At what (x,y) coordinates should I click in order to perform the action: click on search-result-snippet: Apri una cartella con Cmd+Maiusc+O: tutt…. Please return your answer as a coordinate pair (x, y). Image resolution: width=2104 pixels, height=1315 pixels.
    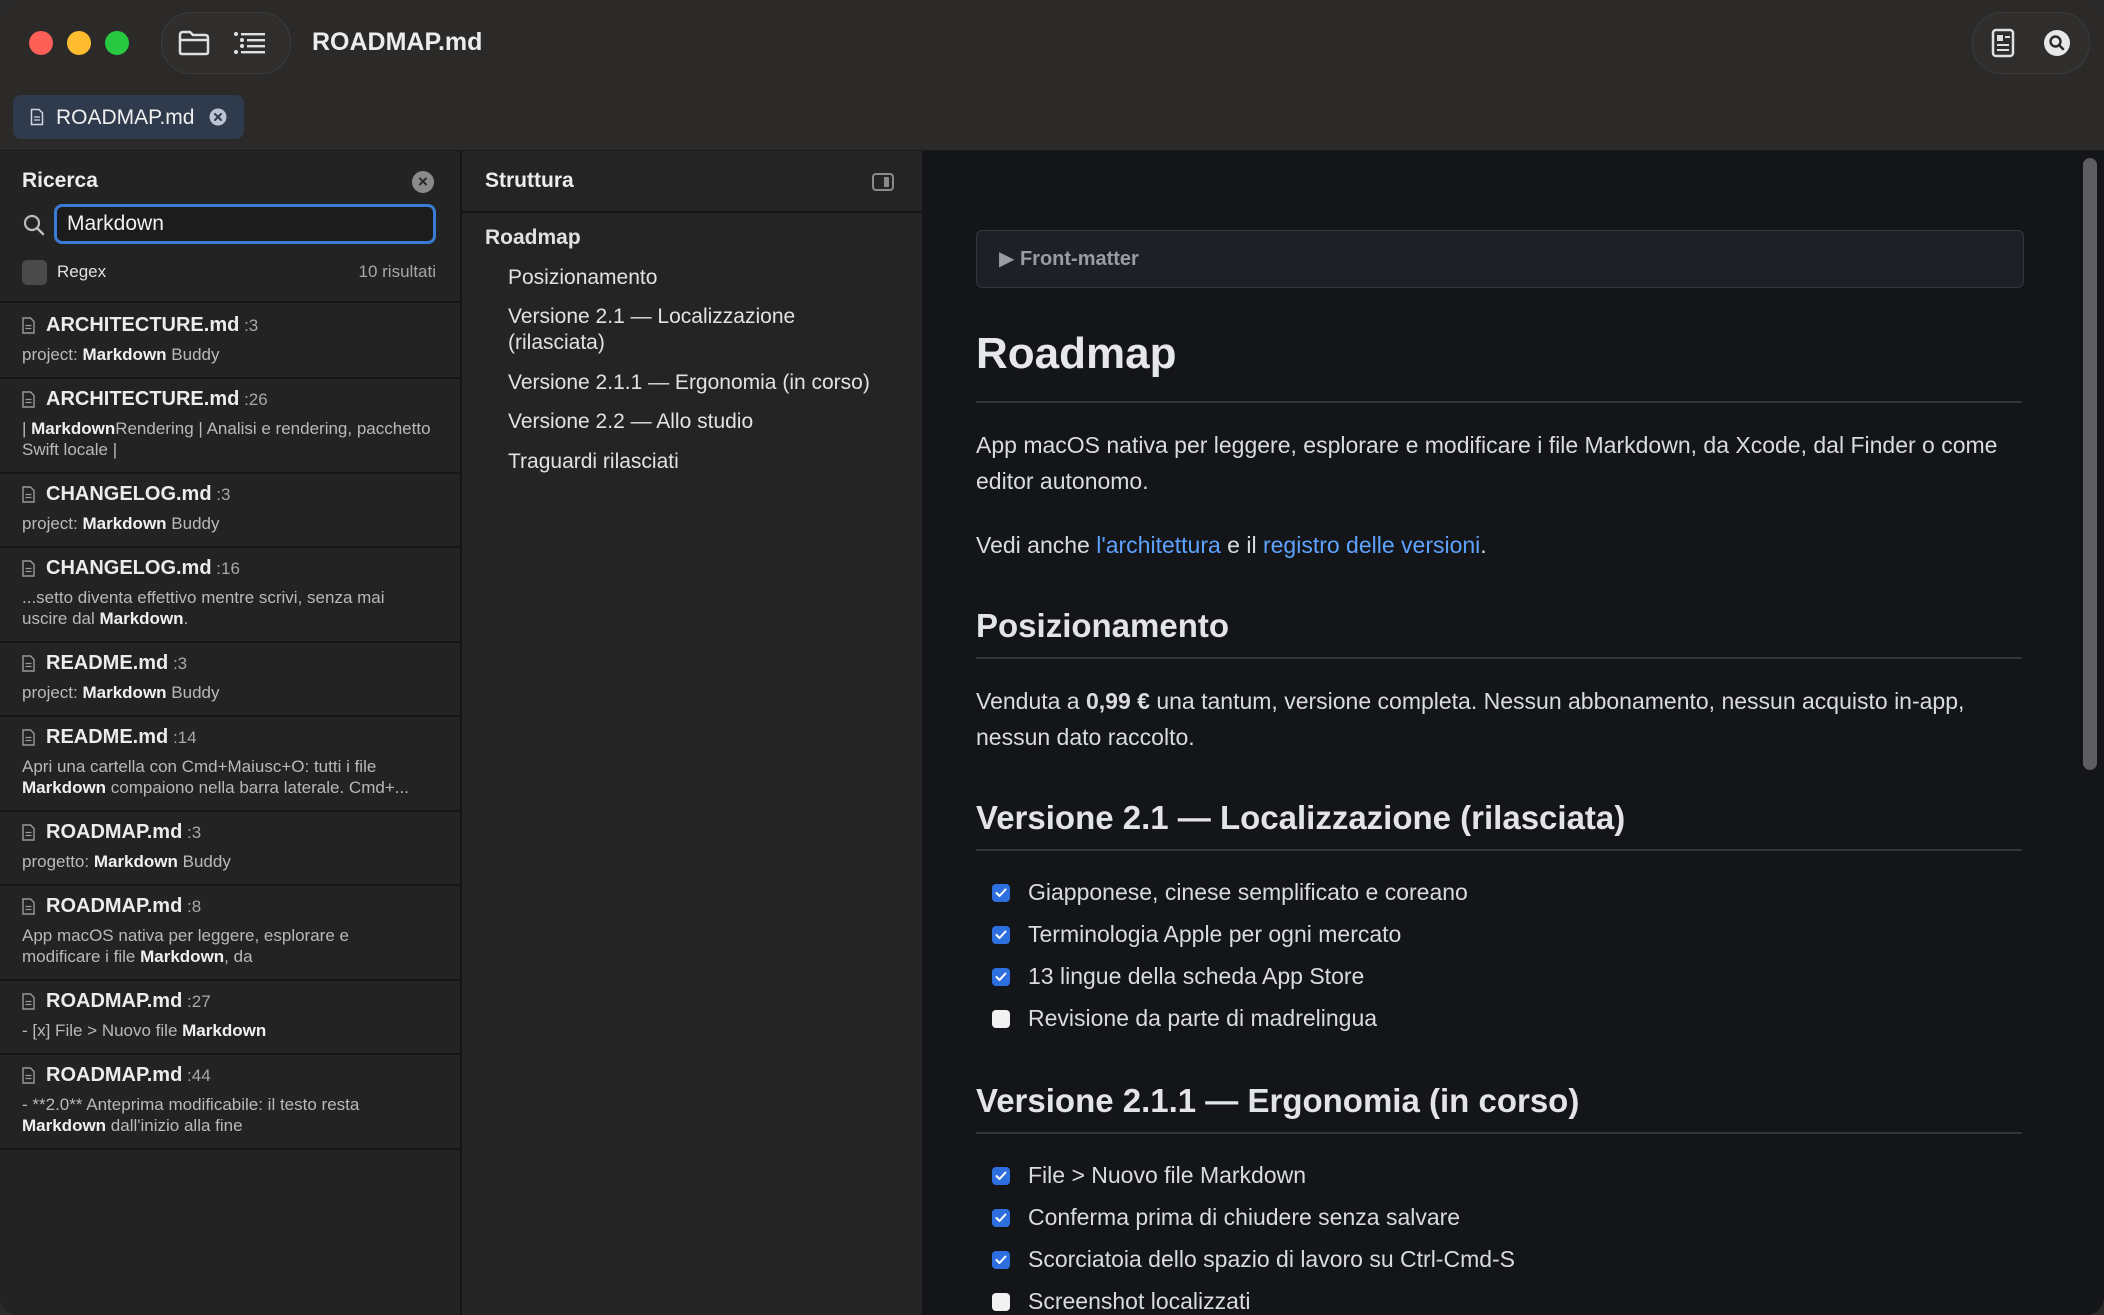
    Looking at the image, I should click on (215, 777).